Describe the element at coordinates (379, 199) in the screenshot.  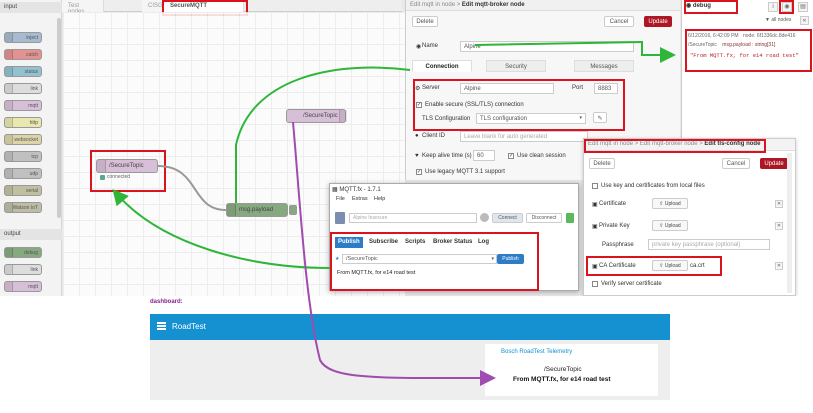
I see `menu-help: Help` at that location.